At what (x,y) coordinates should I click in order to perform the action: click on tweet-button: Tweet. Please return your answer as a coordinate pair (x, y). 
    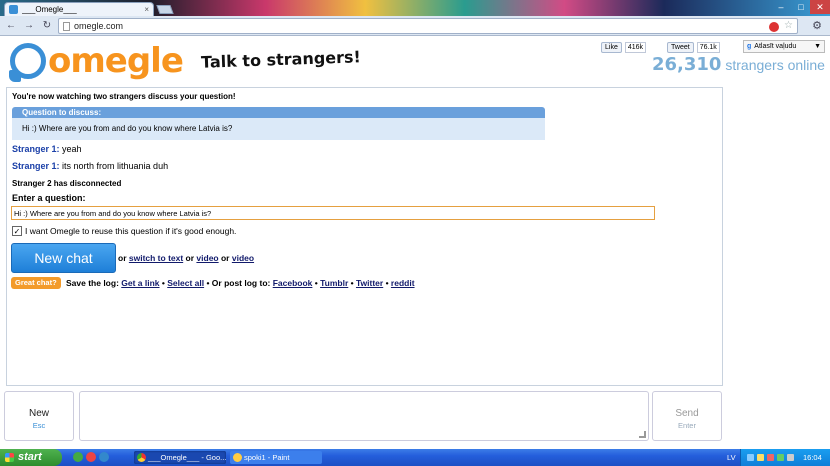
    Looking at the image, I should click on (680, 47).